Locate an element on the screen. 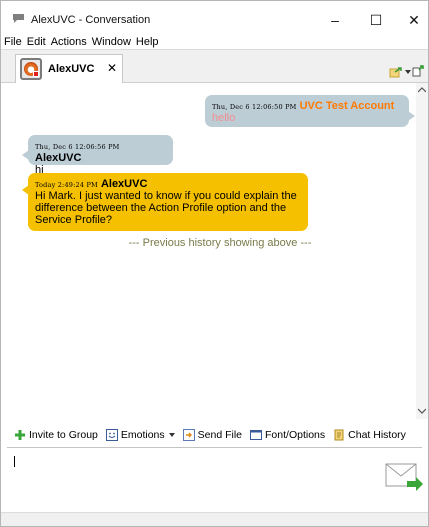 This screenshot has height=527, width=429. chat-bubble-icon is located at coordinates (18, 18).